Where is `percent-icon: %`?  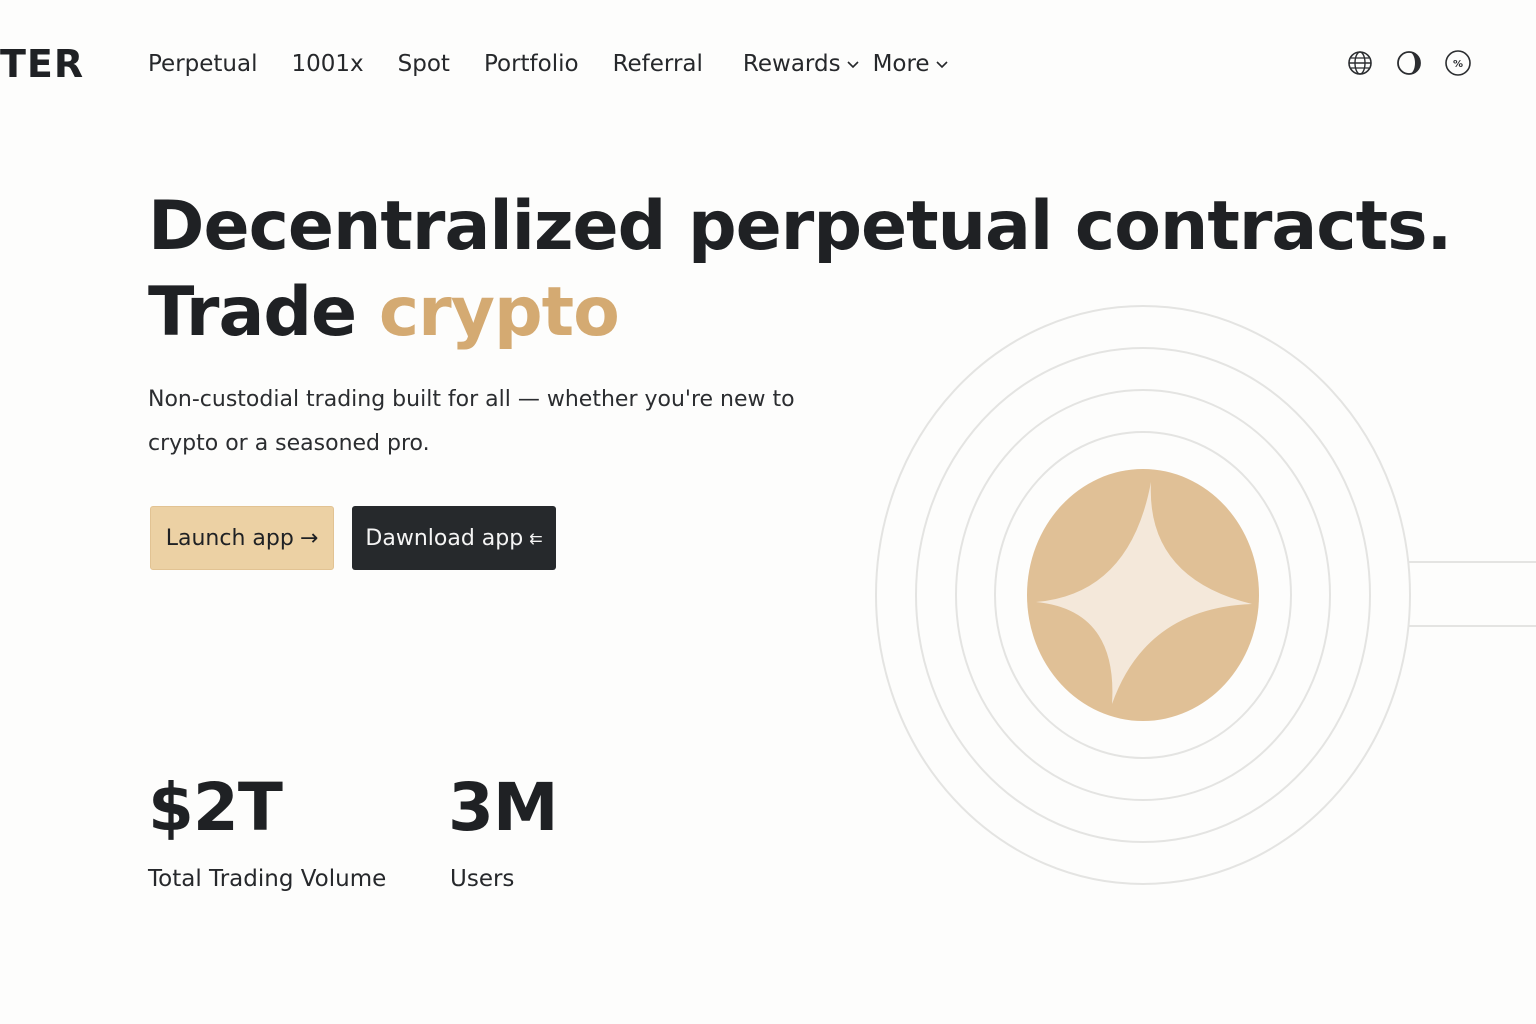 percent-icon: % is located at coordinates (1458, 63).